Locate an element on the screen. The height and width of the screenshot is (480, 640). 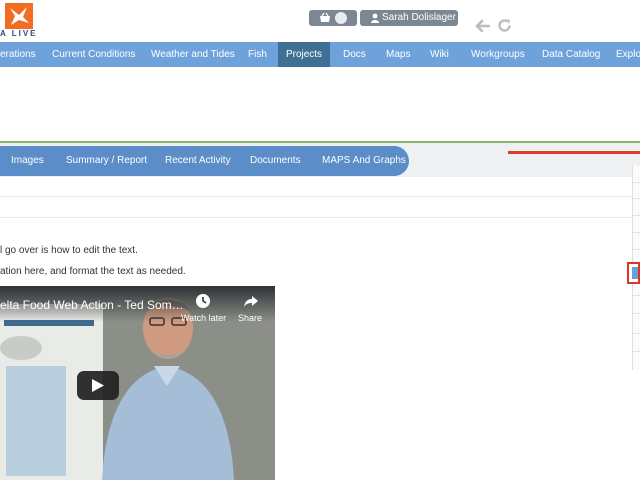
nav-item-wiki: Wiki is located at coordinates (439, 54).